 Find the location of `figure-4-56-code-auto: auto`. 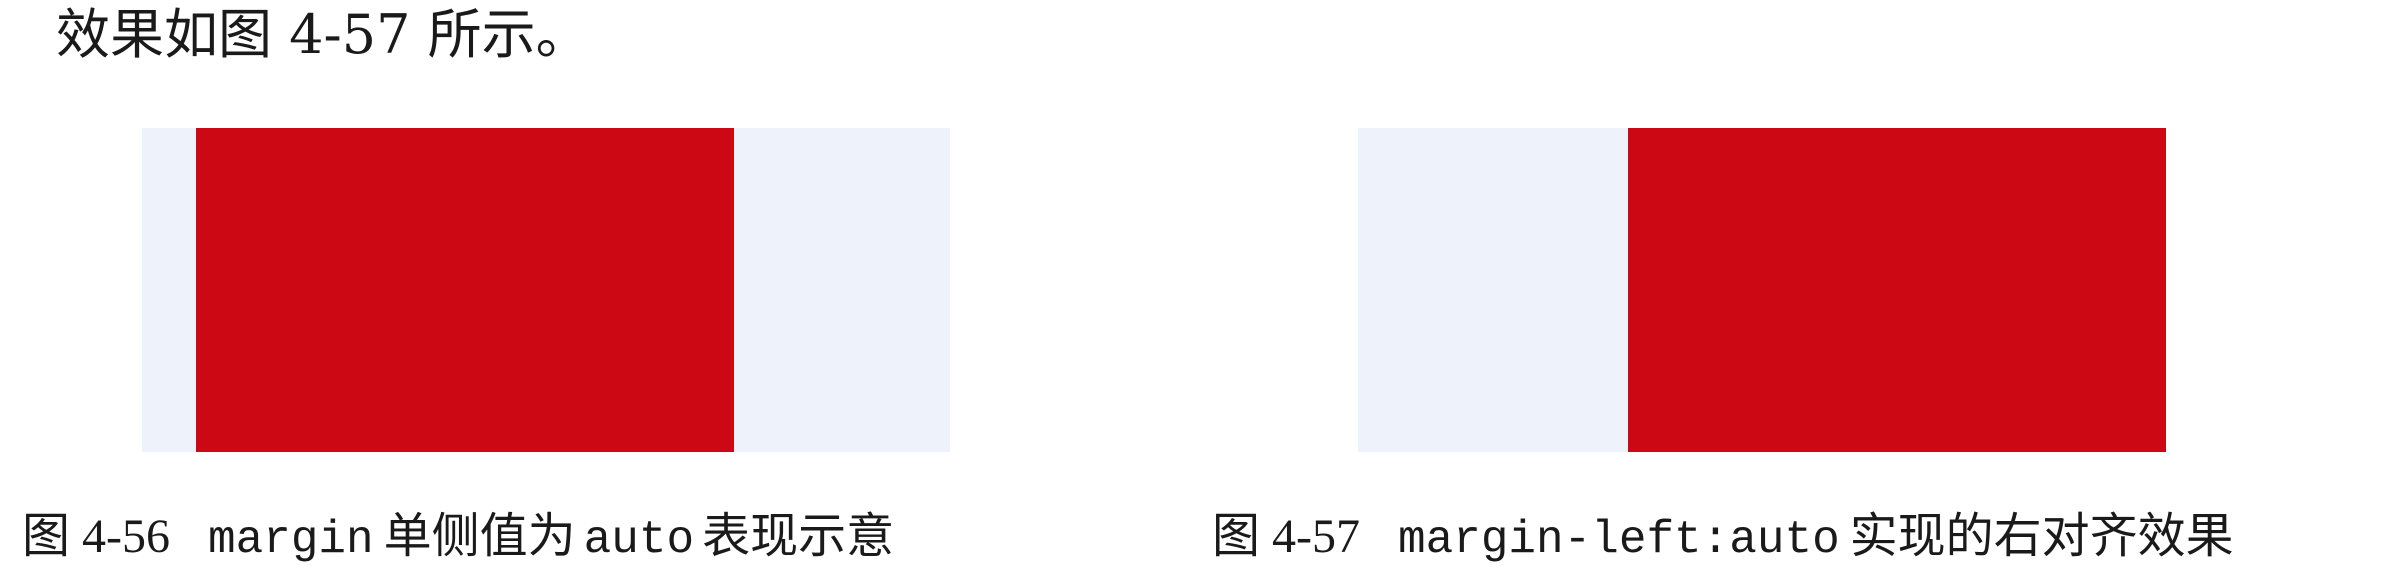

figure-4-56-code-auto: auto is located at coordinates (639, 540).